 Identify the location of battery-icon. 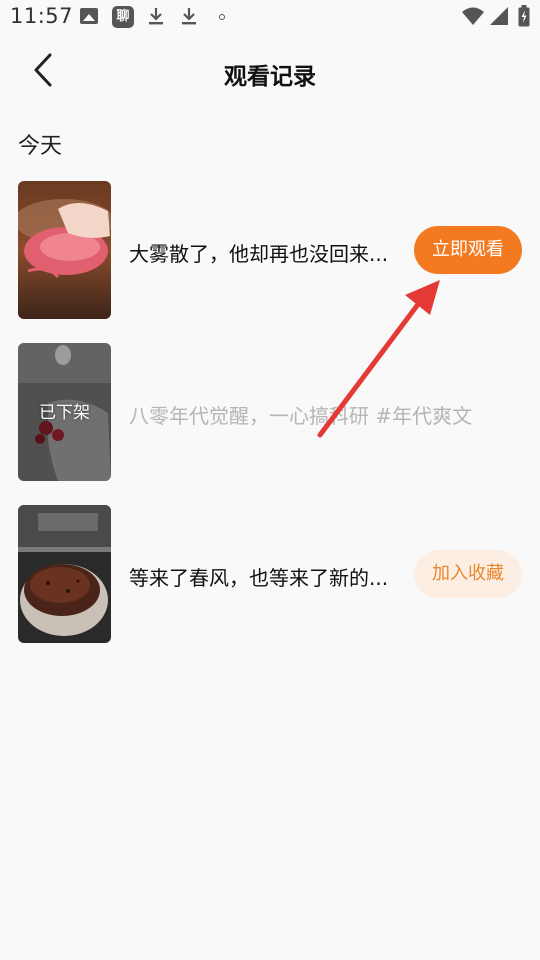
(524, 18).